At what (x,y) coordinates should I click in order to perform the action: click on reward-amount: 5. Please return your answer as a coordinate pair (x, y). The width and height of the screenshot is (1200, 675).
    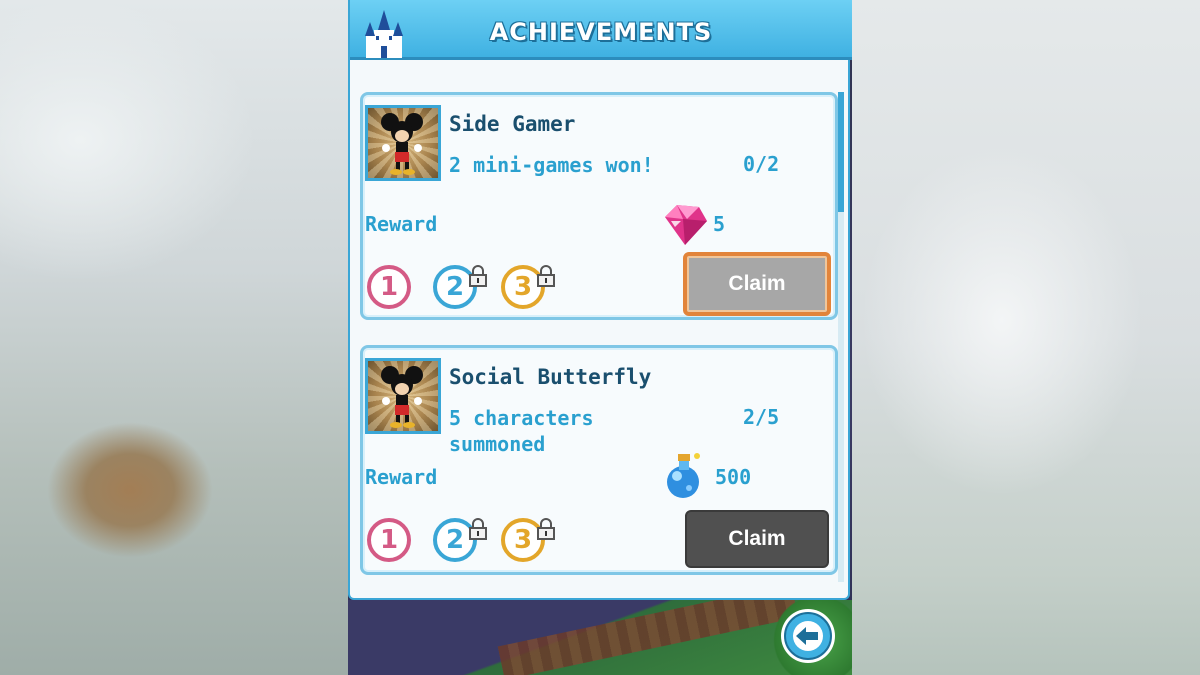
    Looking at the image, I should click on (719, 224).